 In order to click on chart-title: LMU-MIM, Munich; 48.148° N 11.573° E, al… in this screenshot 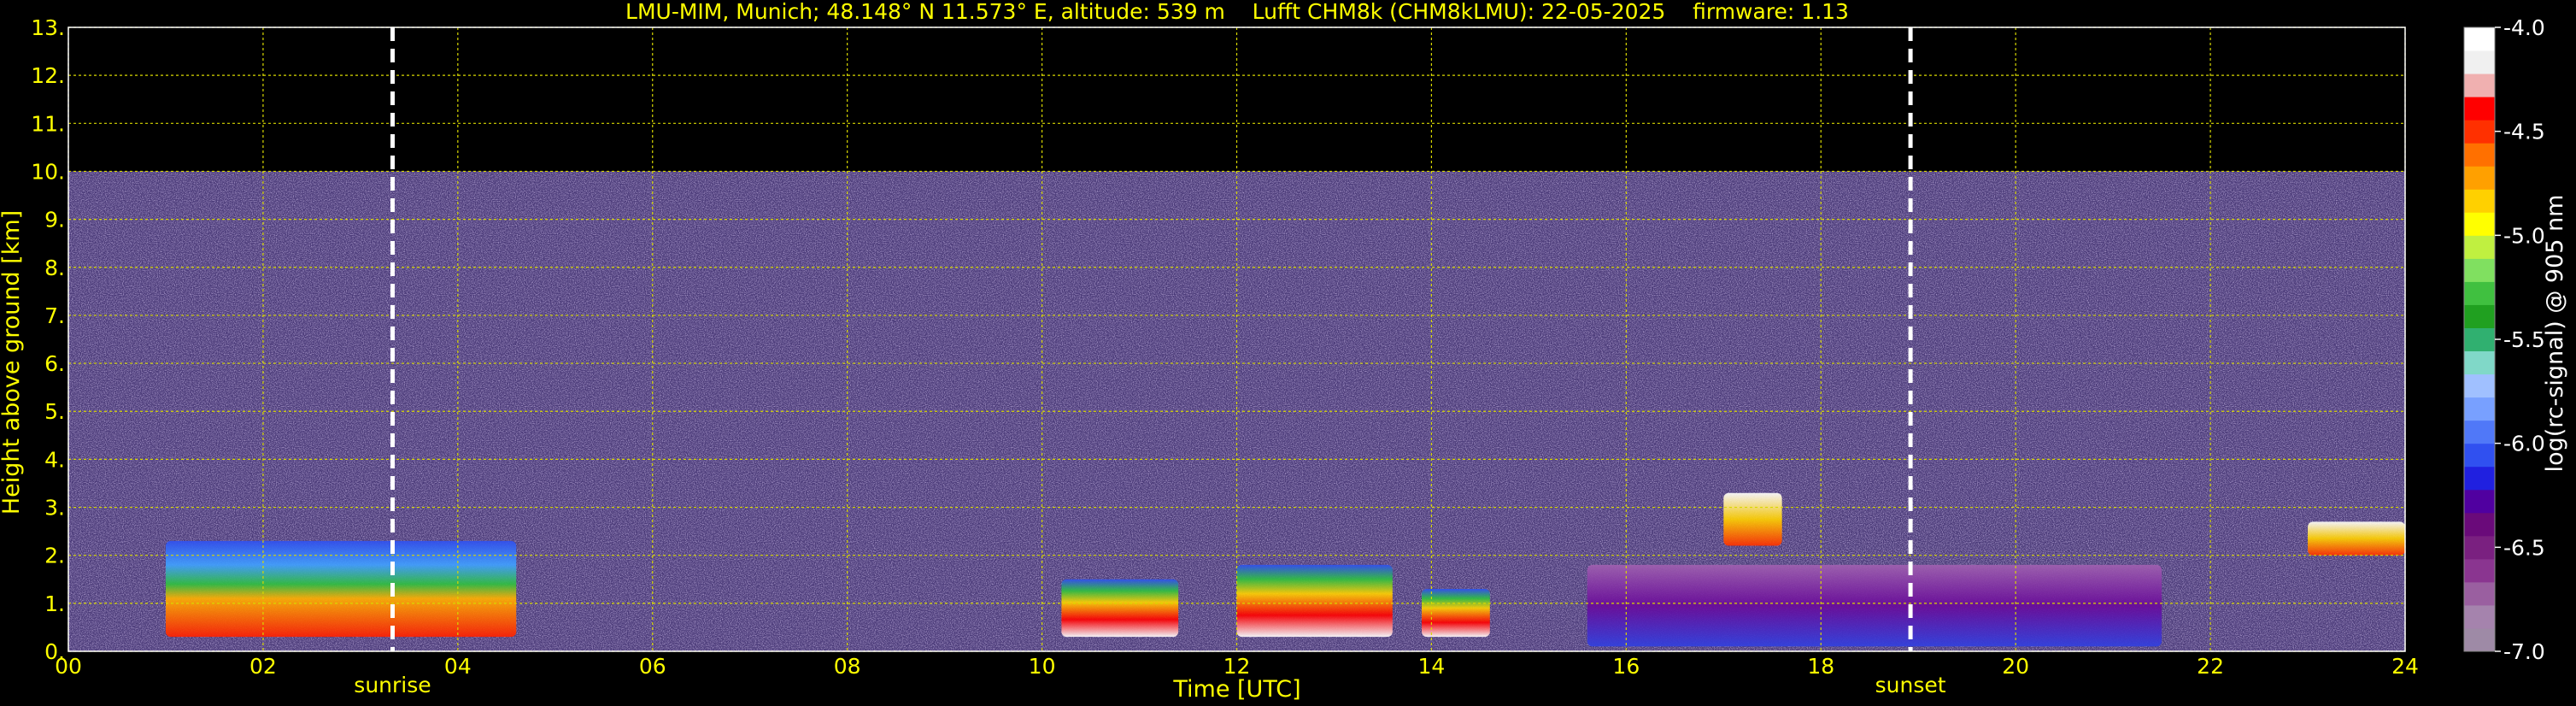, I will do `click(1237, 12)`.